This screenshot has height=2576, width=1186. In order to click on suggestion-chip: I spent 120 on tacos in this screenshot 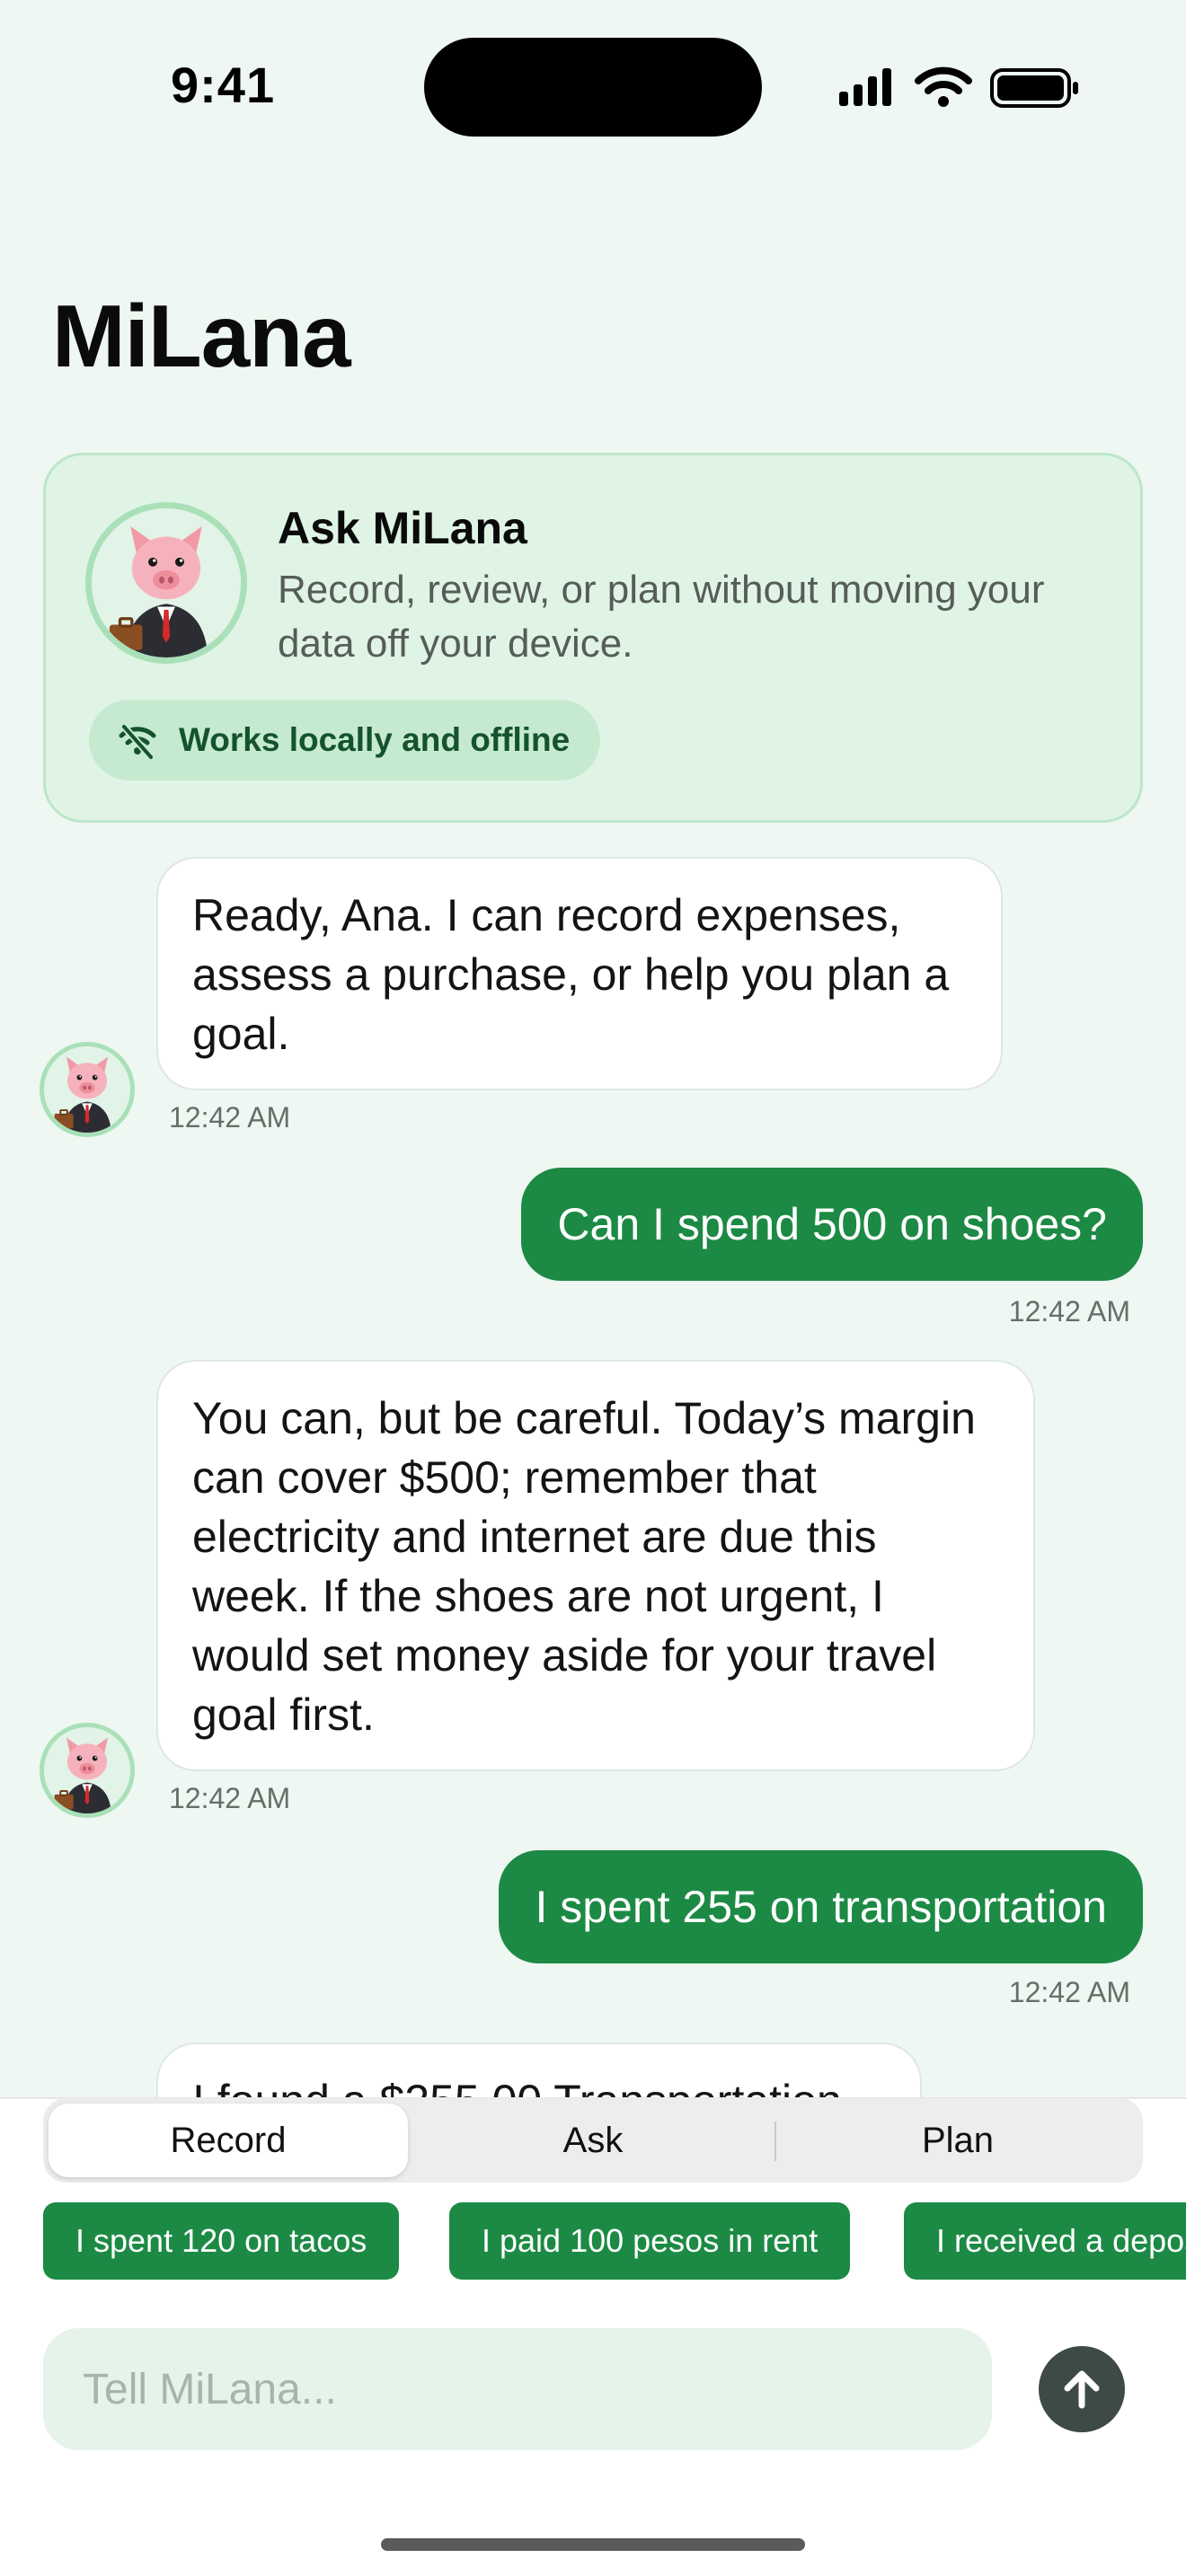, I will do `click(221, 2241)`.